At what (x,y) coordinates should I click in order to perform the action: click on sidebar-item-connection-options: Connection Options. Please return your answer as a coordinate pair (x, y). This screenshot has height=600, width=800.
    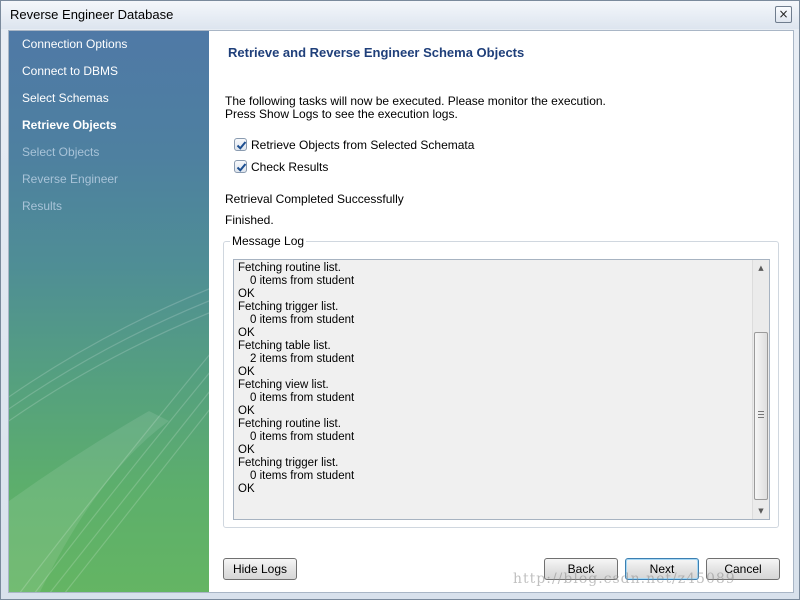
    Looking at the image, I should click on (75, 44).